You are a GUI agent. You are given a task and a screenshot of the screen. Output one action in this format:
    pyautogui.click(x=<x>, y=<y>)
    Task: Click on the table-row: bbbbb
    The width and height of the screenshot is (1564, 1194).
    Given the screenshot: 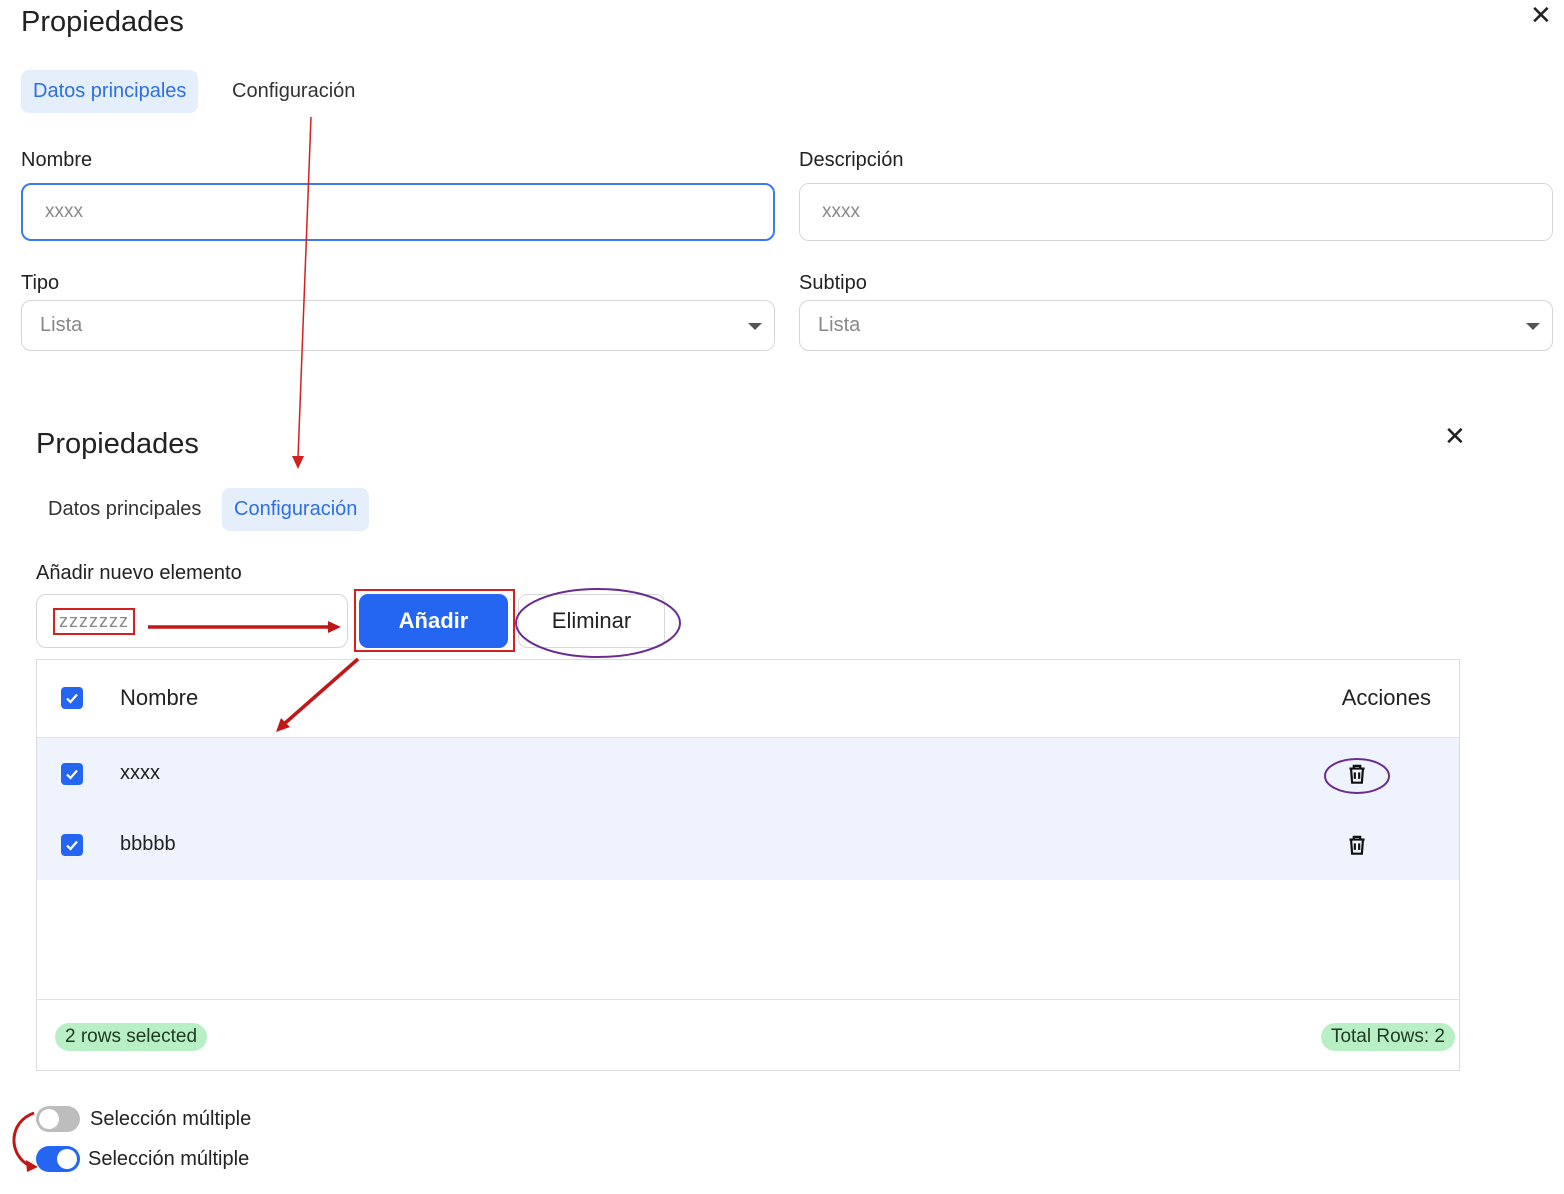 What is the action you would take?
    pyautogui.click(x=748, y=844)
    